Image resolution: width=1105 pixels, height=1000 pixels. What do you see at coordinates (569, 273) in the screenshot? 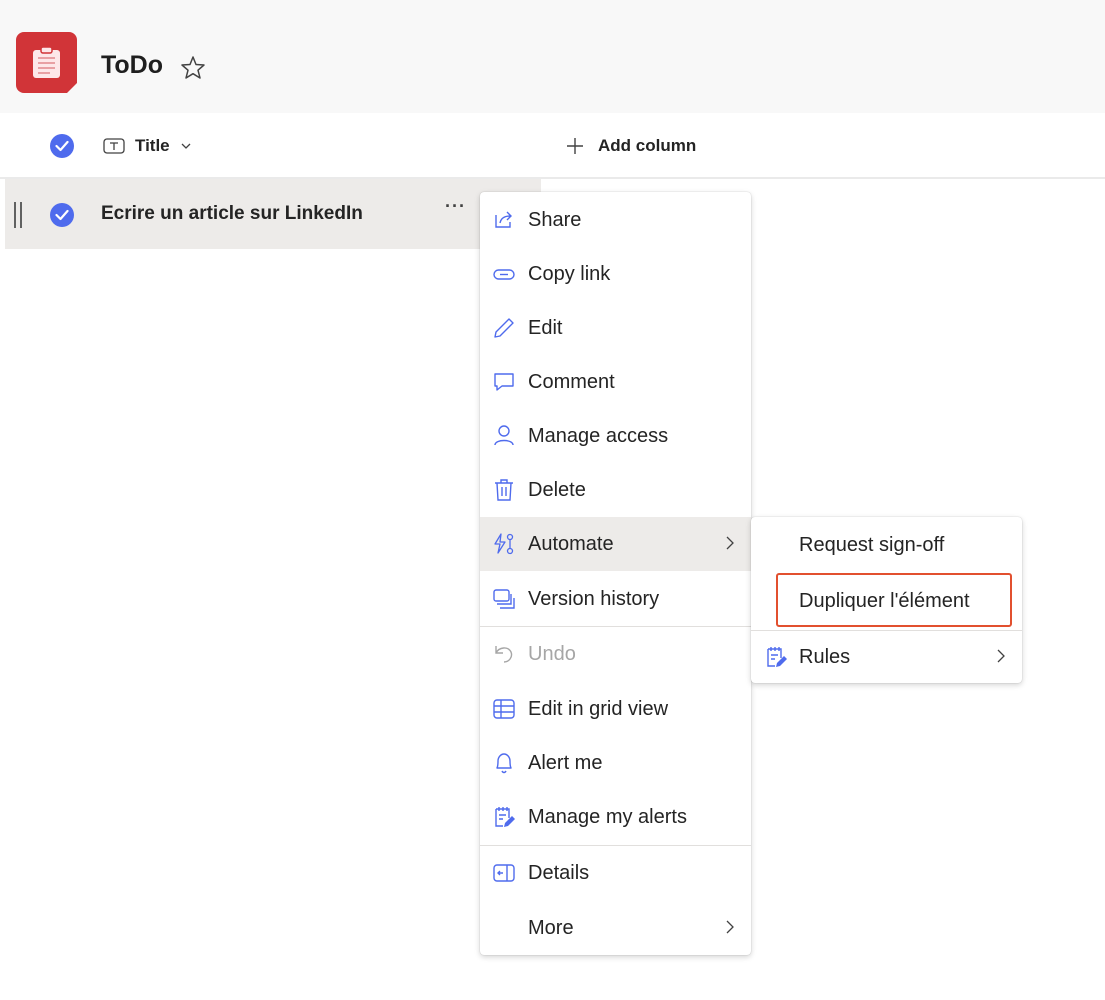
I see `menu-item-label: Copy link` at bounding box center [569, 273].